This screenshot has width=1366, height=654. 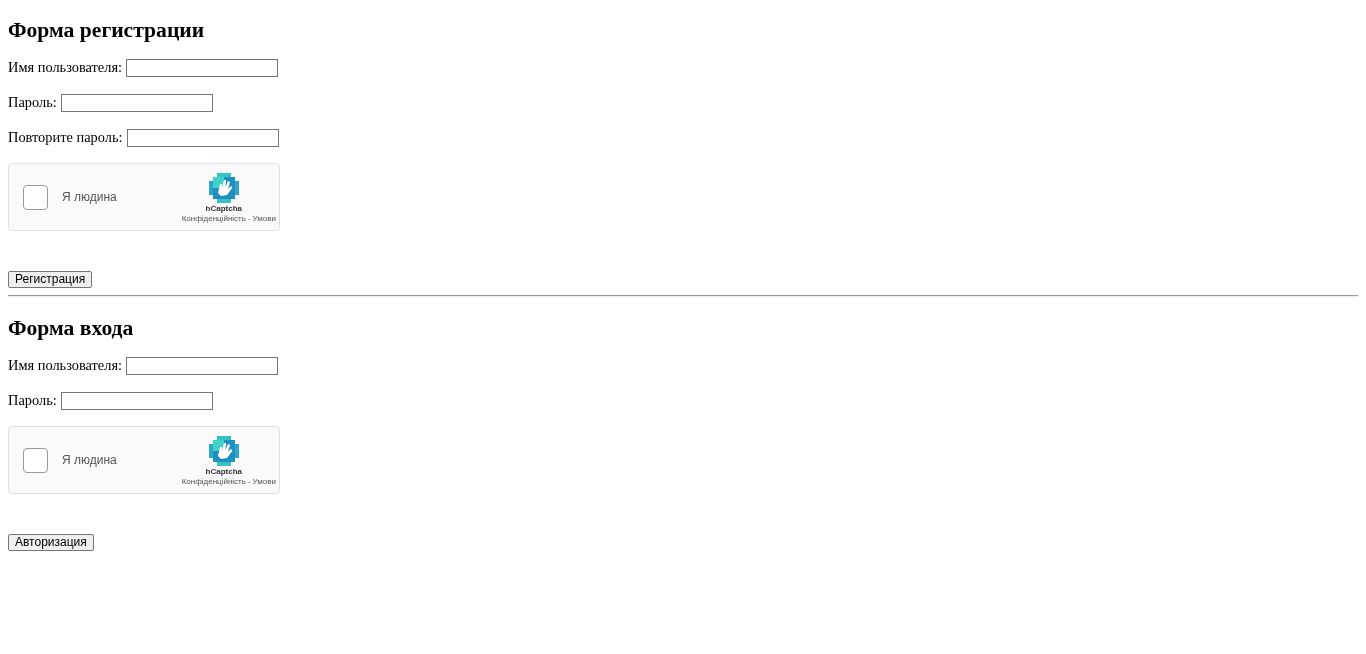 I want to click on form-title: Форма входа, so click(x=71, y=328).